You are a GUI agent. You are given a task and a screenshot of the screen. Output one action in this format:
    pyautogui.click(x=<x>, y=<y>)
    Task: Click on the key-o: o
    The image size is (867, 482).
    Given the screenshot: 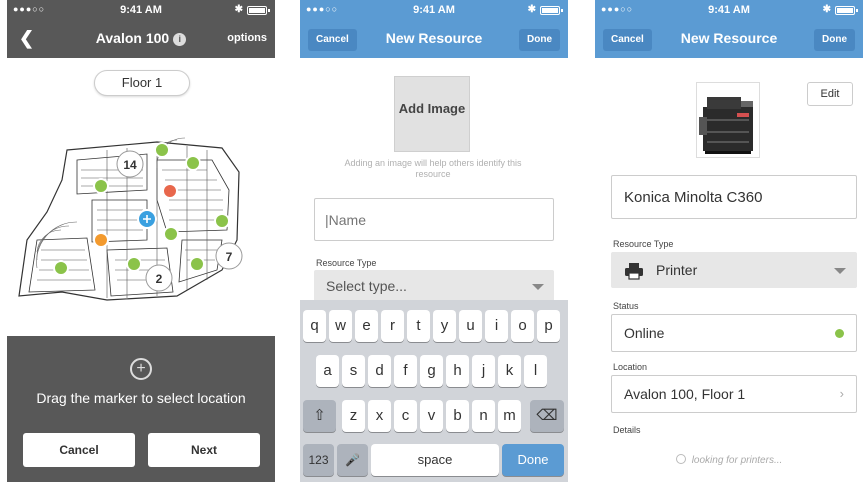 What is the action you would take?
    pyautogui.click(x=522, y=326)
    